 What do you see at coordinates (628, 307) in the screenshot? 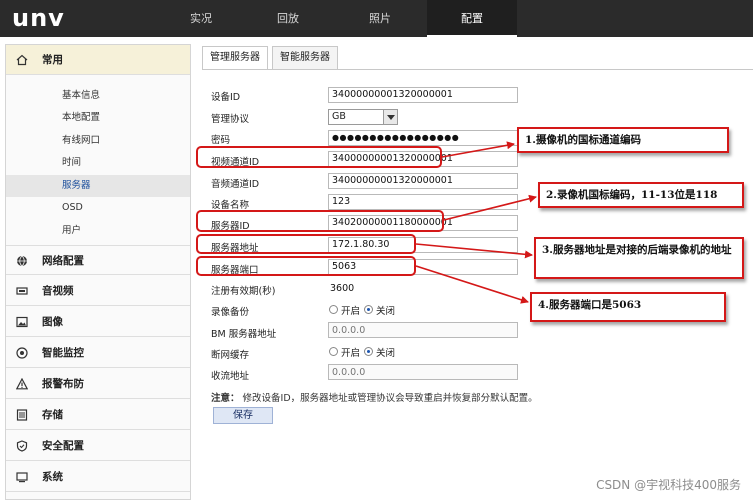
I see `annotation-callout-4: 4.服务器端口是5063` at bounding box center [628, 307].